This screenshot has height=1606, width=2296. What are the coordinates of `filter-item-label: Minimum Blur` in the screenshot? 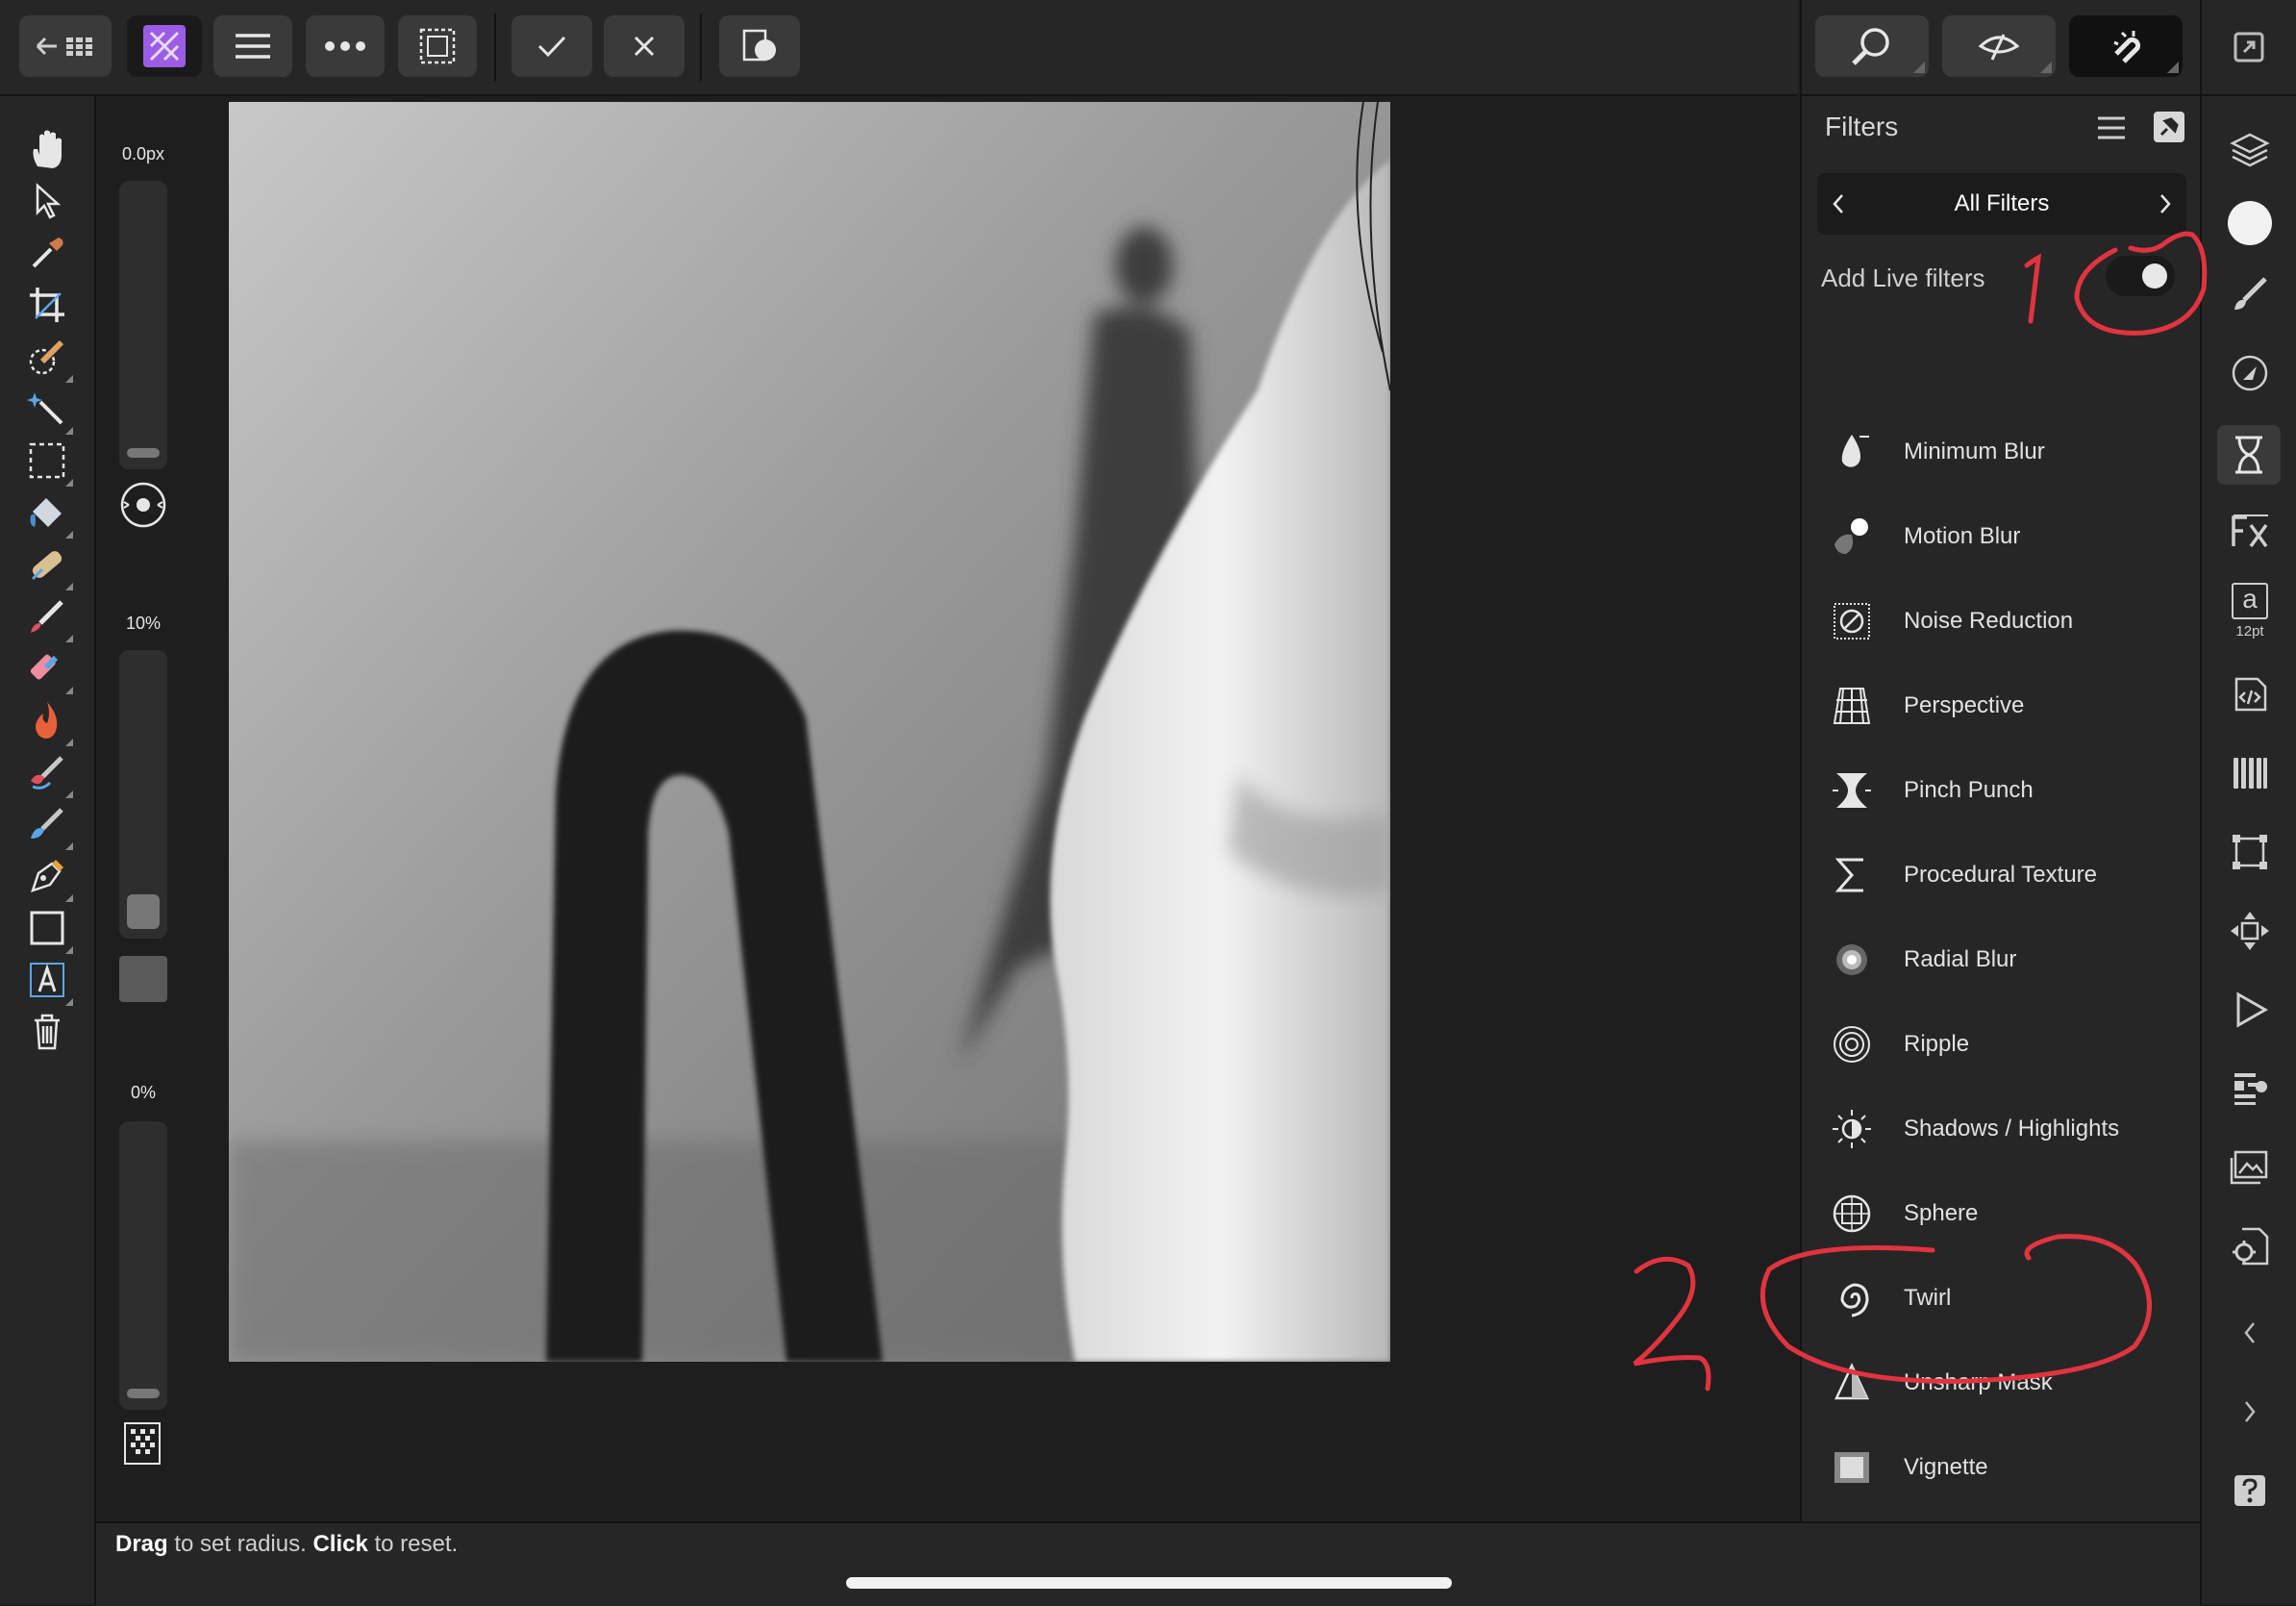 It's located at (1975, 451).